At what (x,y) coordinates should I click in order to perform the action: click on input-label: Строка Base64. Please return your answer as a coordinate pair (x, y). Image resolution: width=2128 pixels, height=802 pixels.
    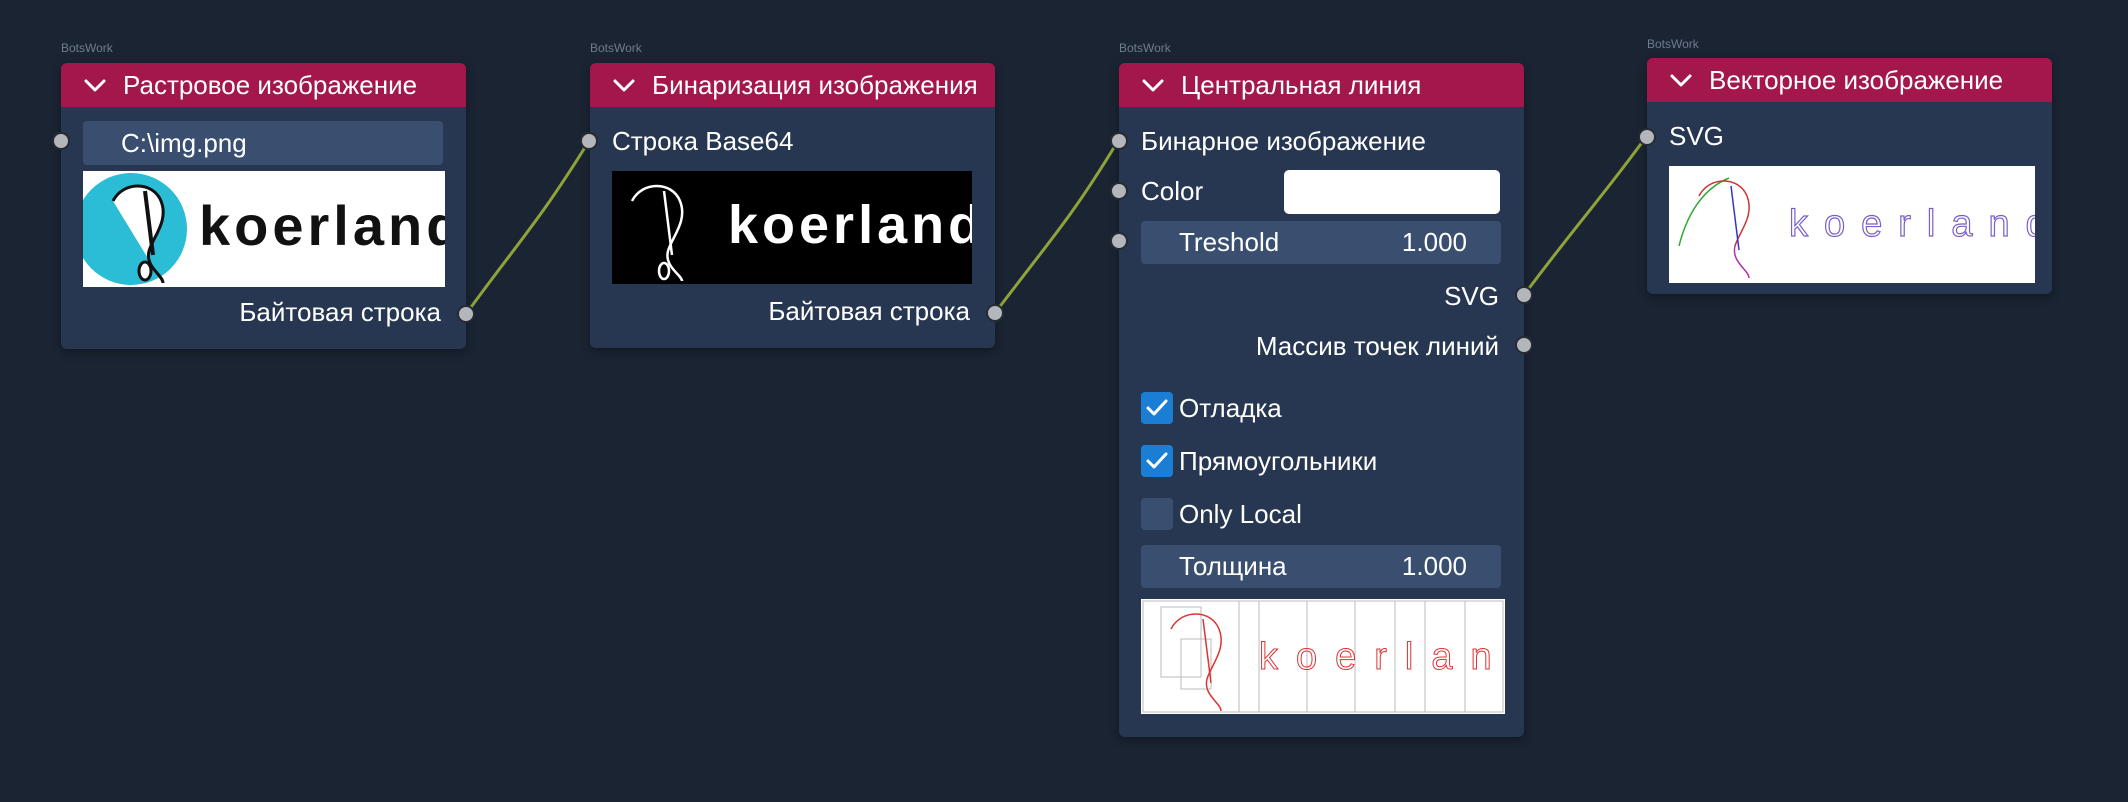
    Looking at the image, I should click on (703, 141).